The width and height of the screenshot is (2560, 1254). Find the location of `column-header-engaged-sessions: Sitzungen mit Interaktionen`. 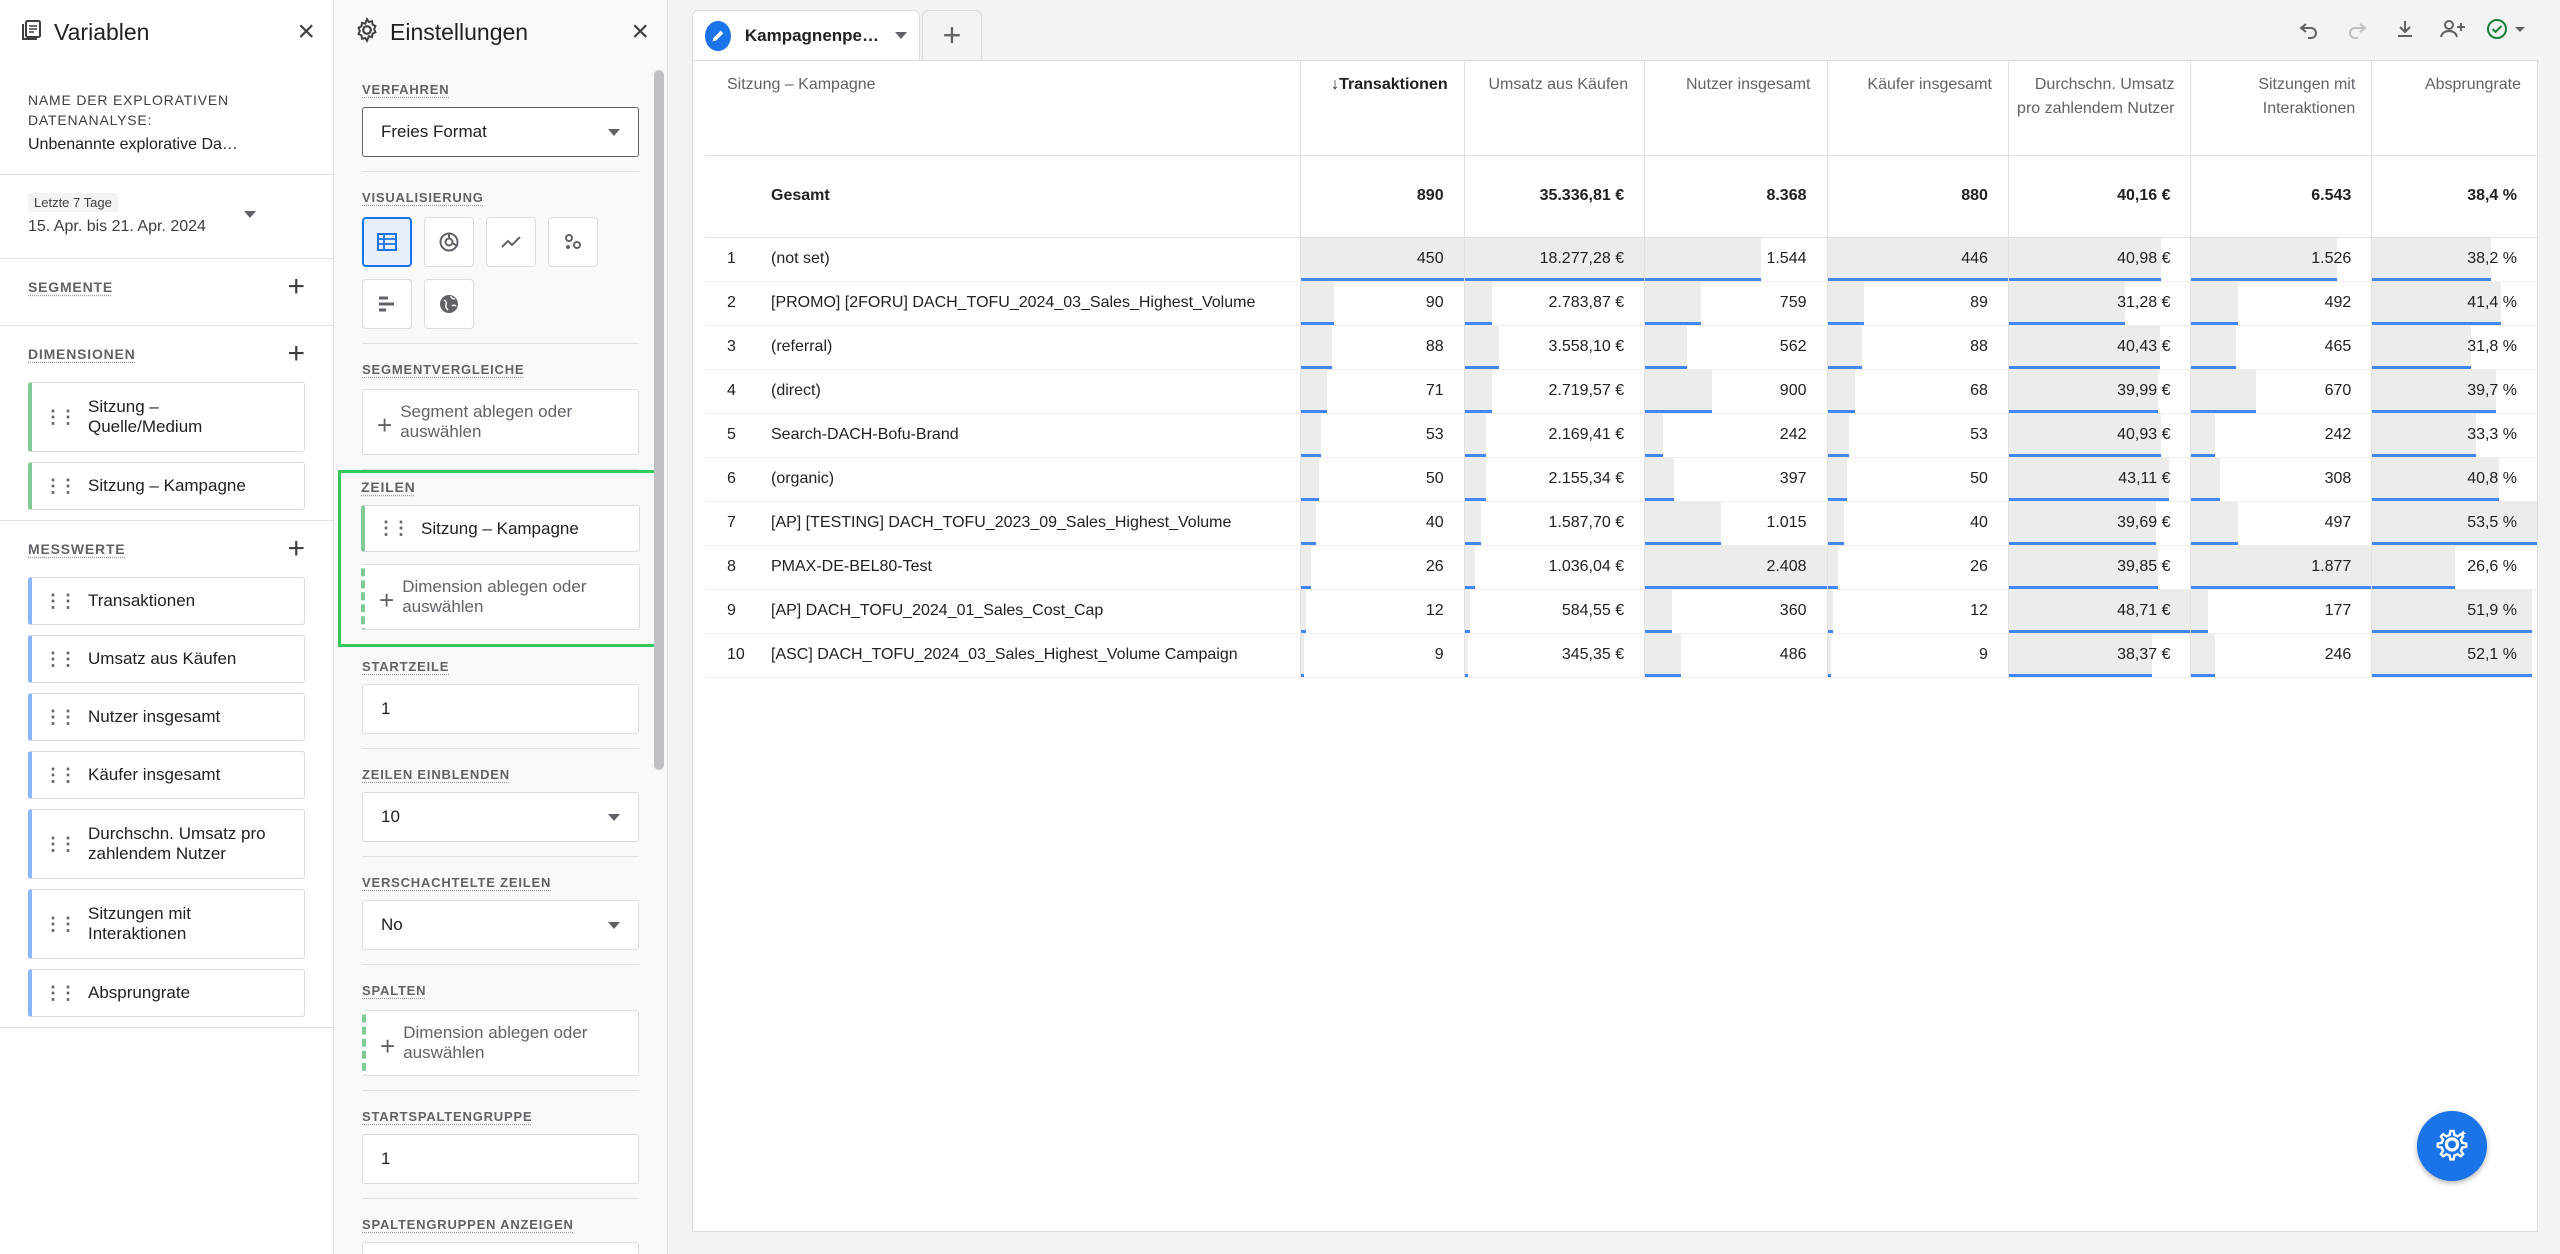

column-header-engaged-sessions: Sitzungen mit Interaktionen is located at coordinates (2281, 108).